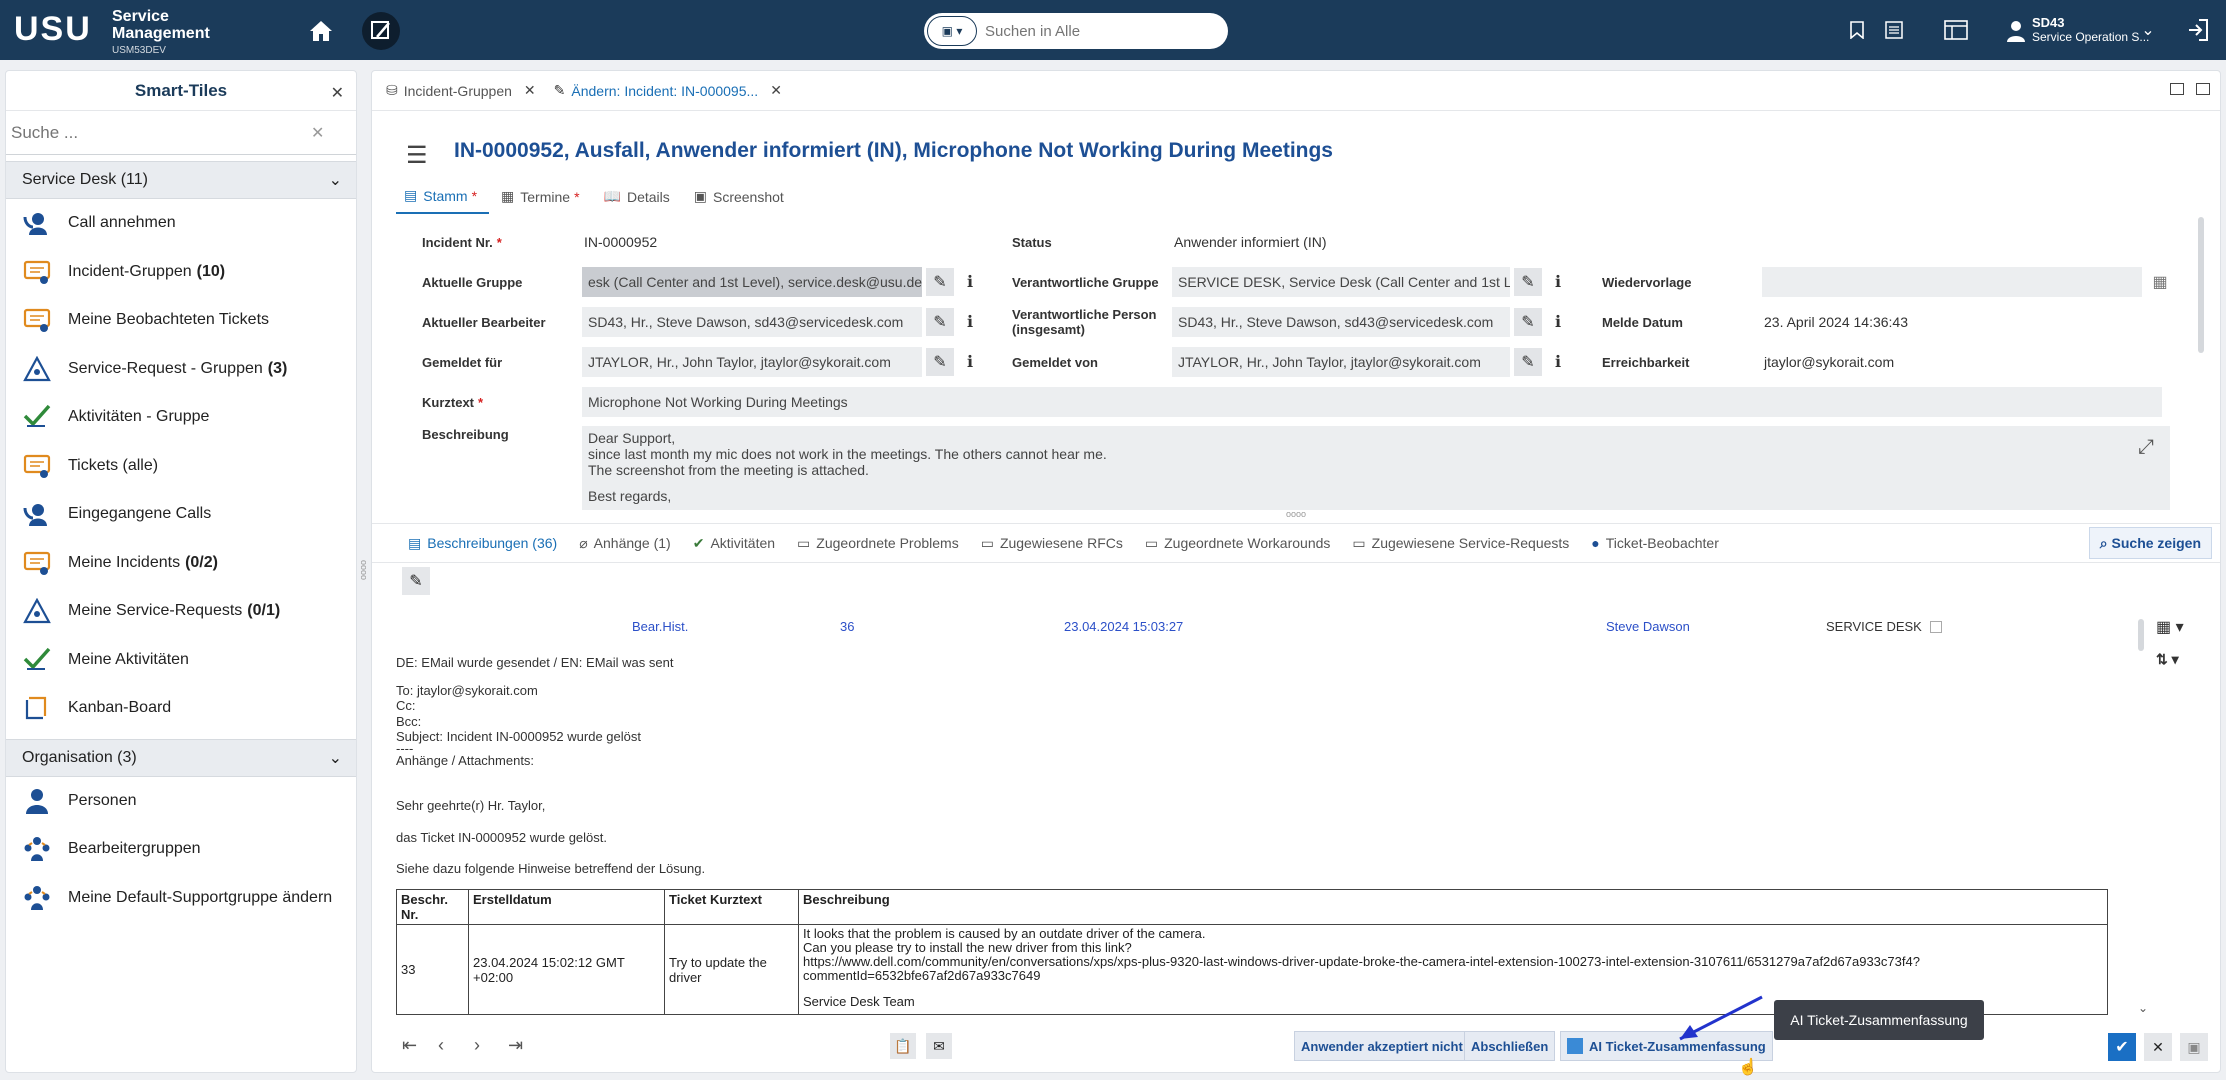 This screenshot has width=2226, height=1080. Describe the element at coordinates (2158, 1047) in the screenshot. I see `cancel-icon: ✕` at that location.